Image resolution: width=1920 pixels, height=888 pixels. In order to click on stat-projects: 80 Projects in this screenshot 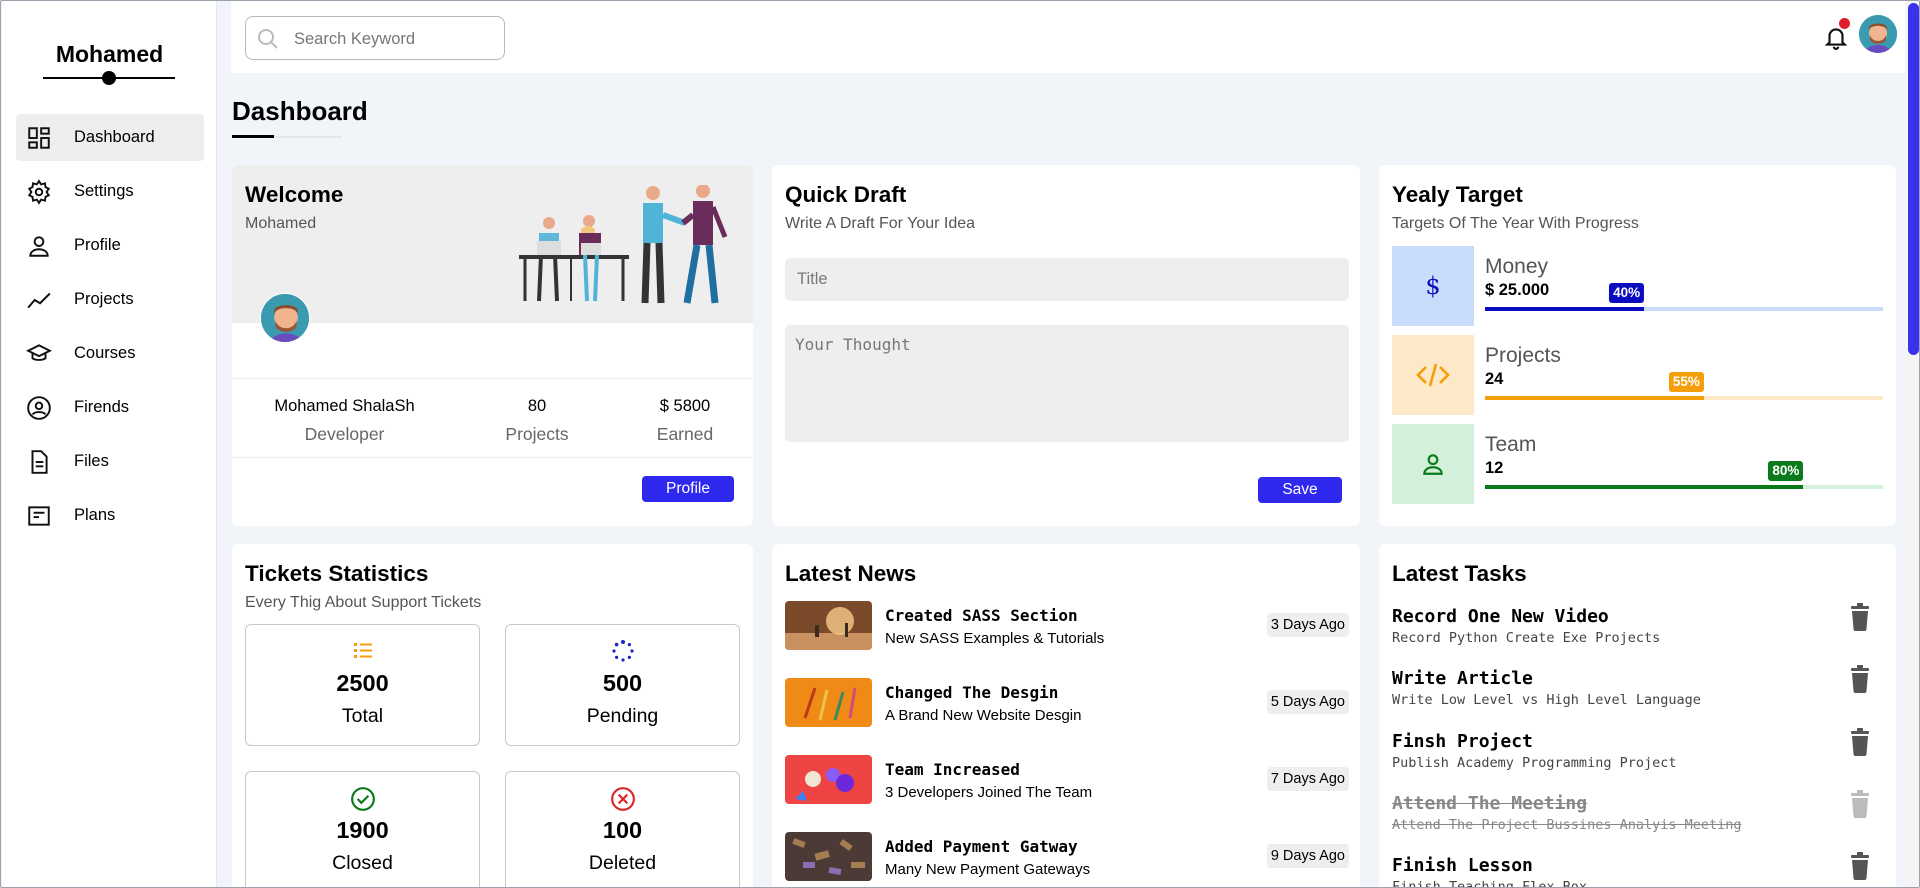, I will do `click(537, 418)`.